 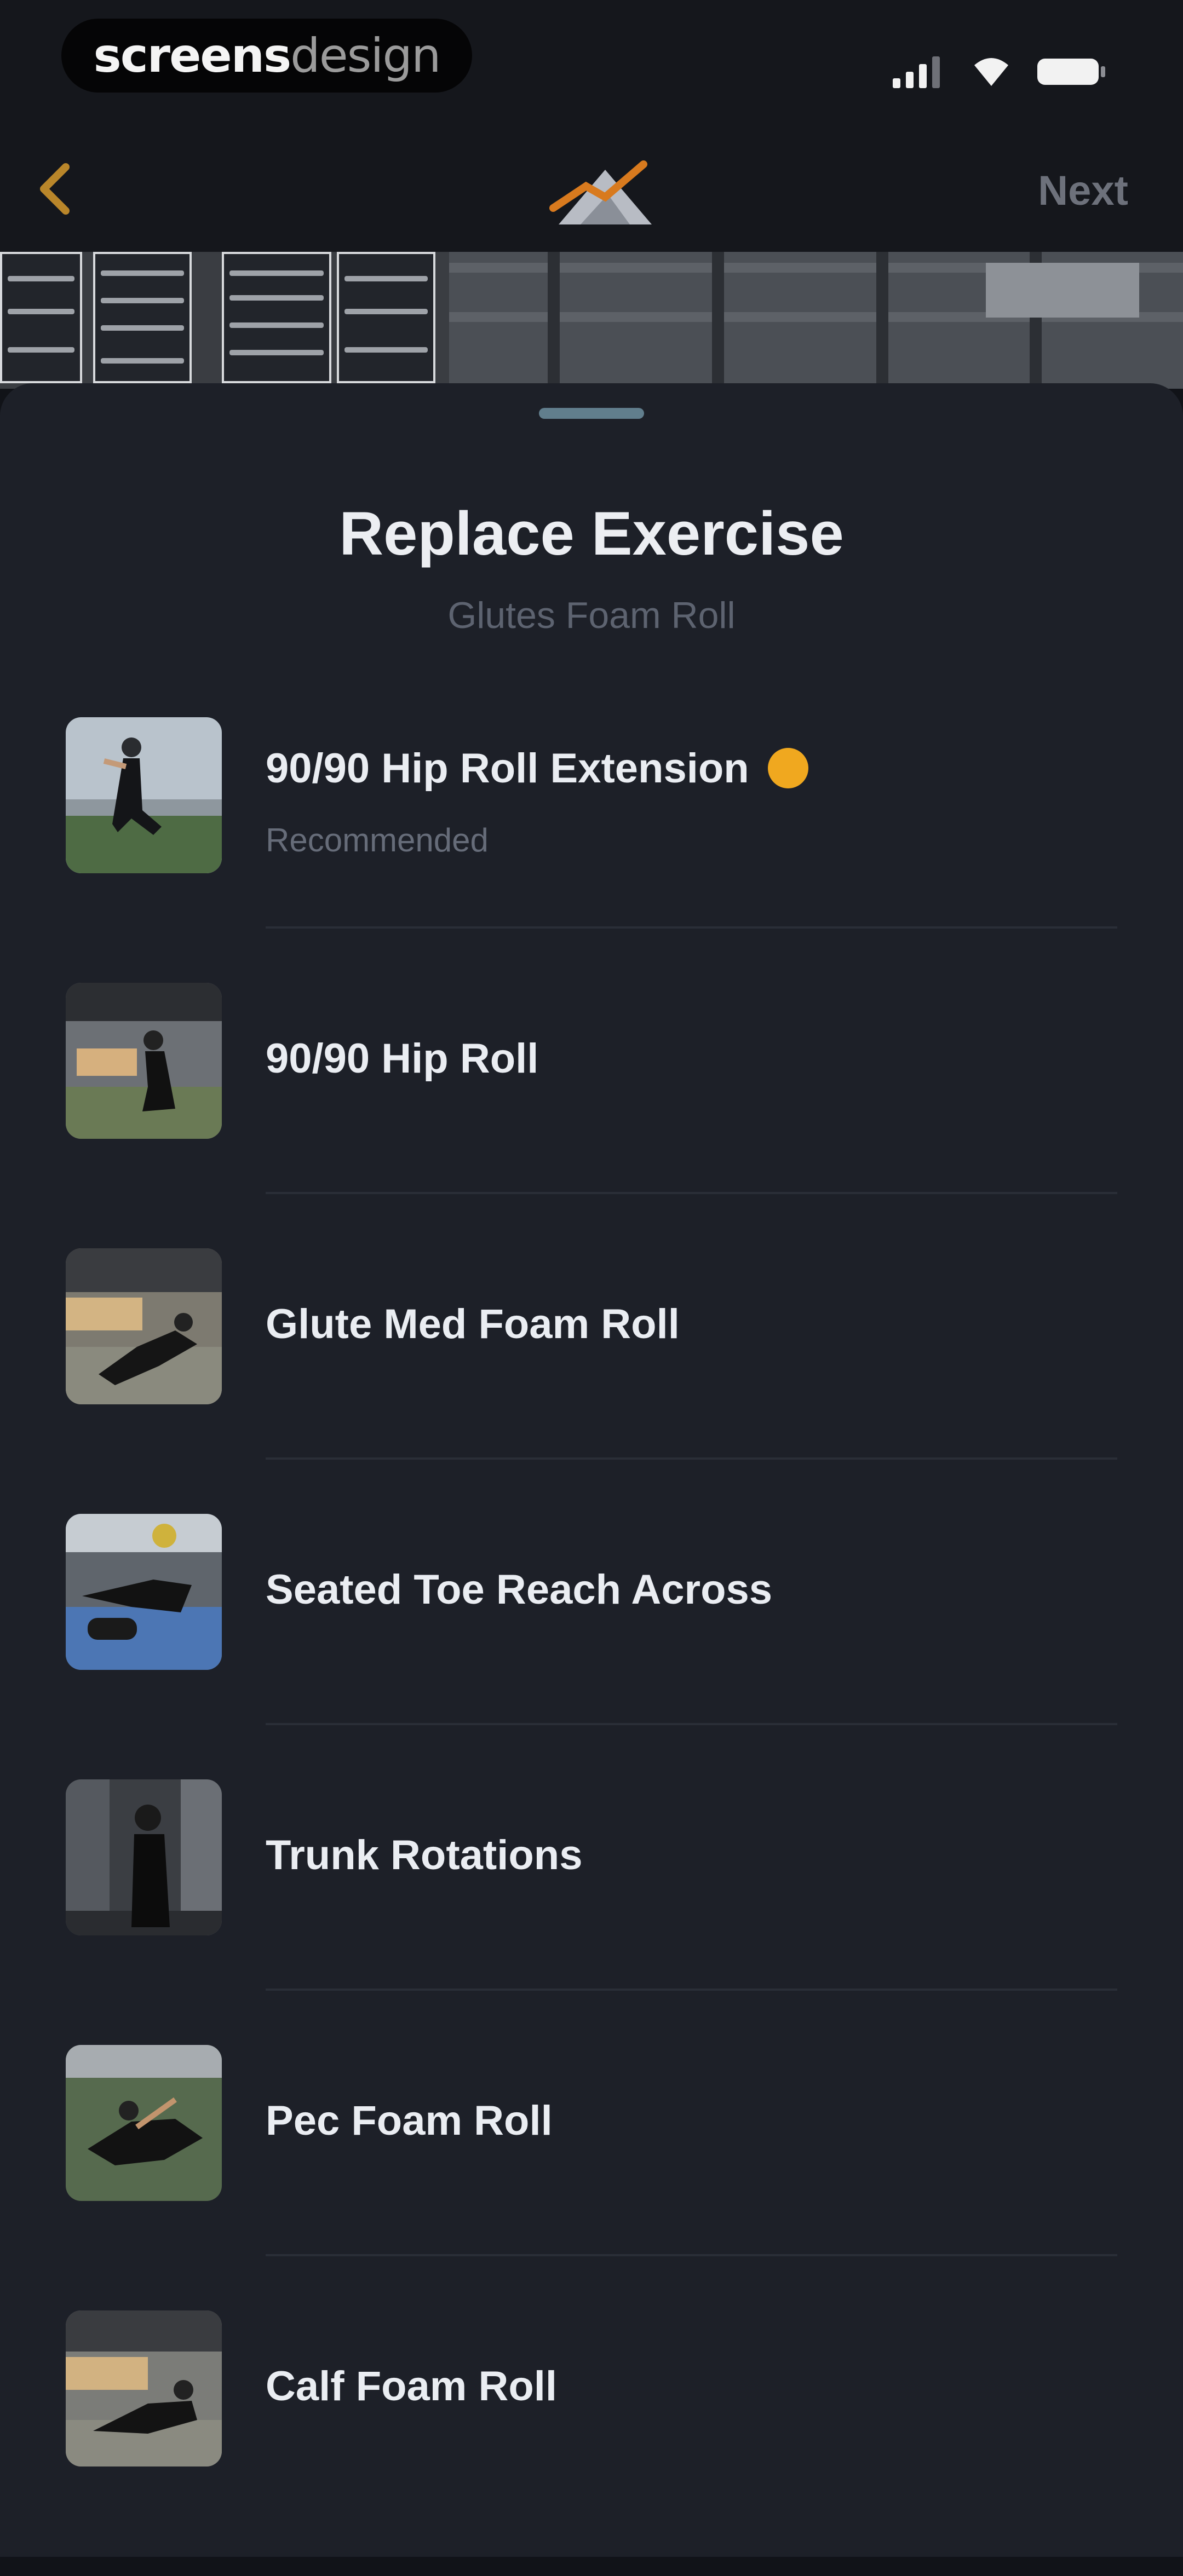 I want to click on sheet-title: Replace Exercise, so click(x=591, y=533).